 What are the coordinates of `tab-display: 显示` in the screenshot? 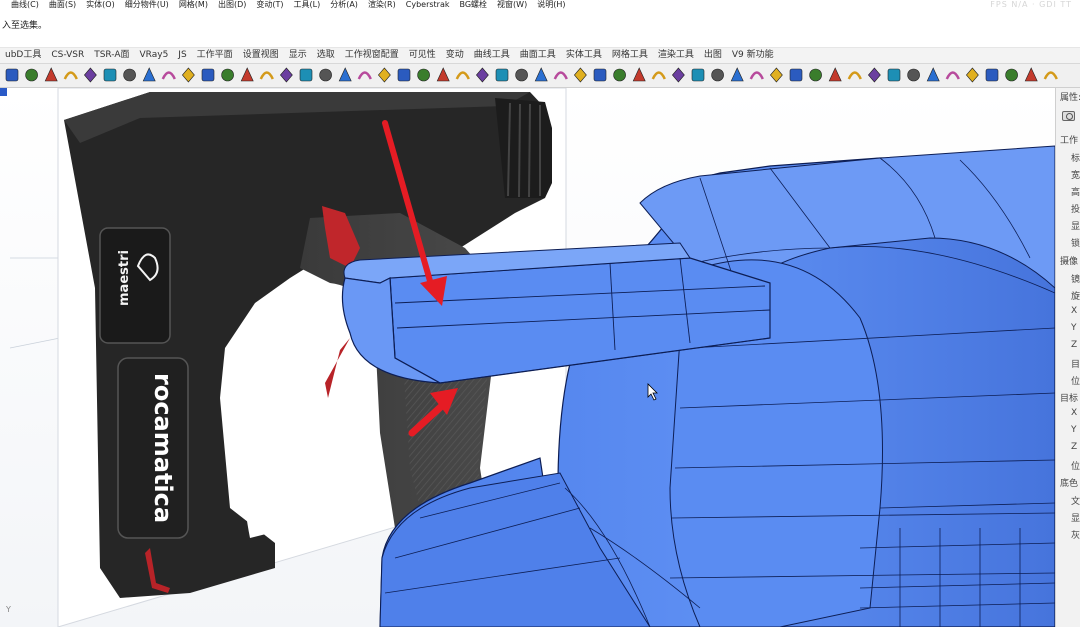 It's located at (298, 55).